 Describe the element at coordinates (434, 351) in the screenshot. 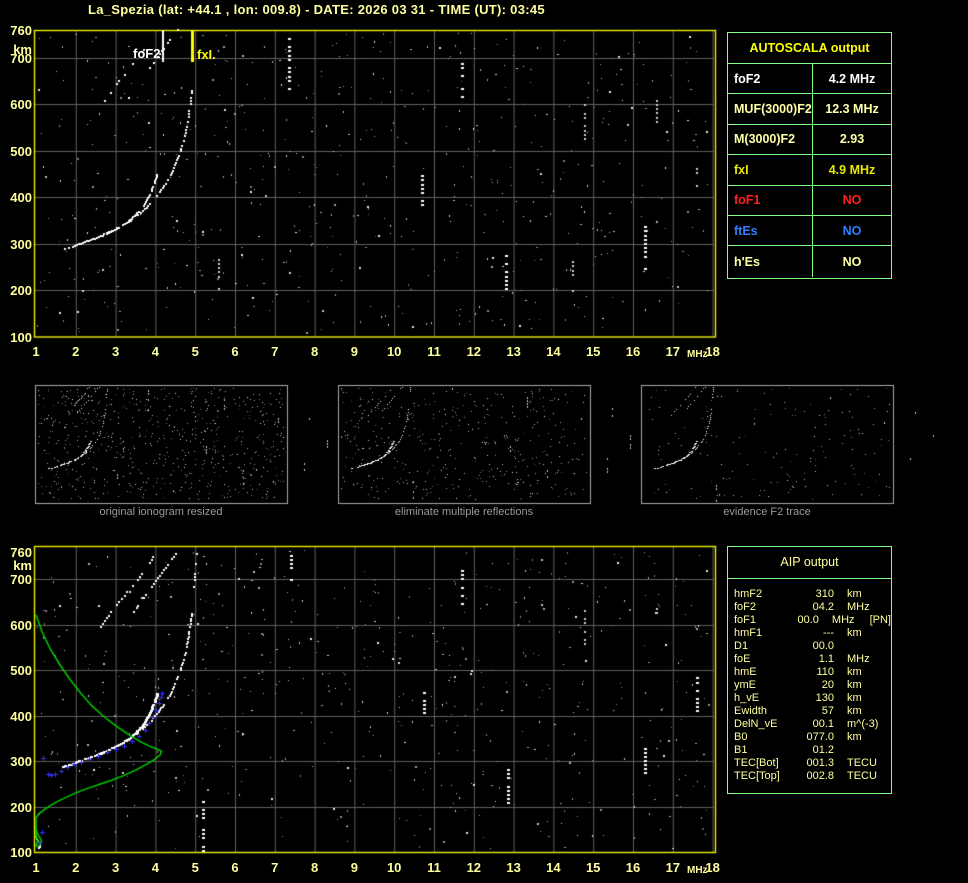

I see `x-axis-tick-label: 11` at that location.